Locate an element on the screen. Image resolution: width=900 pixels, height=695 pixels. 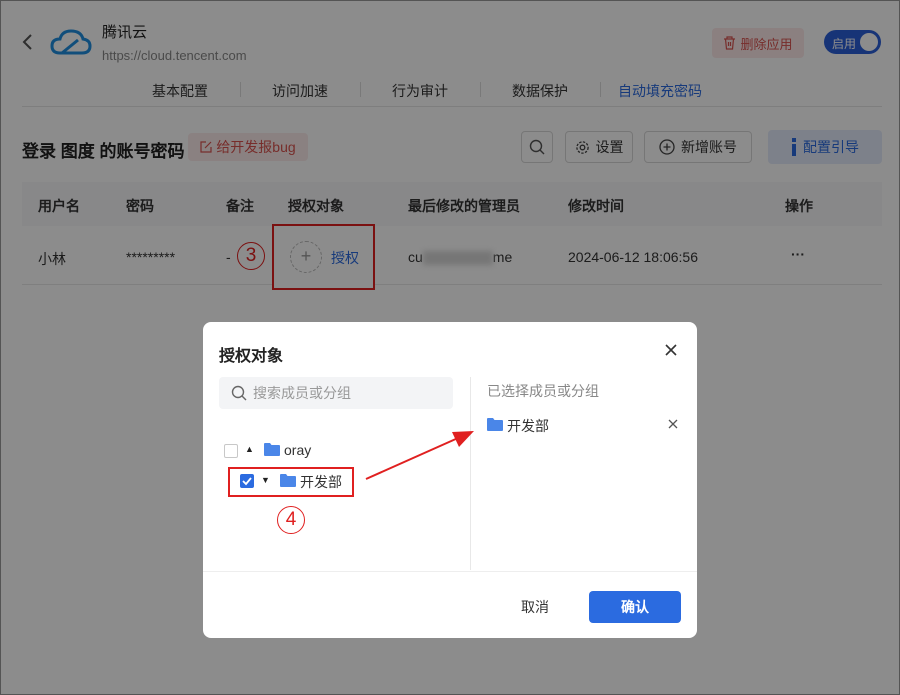
annotation-arrow is located at coordinates (419, 455).